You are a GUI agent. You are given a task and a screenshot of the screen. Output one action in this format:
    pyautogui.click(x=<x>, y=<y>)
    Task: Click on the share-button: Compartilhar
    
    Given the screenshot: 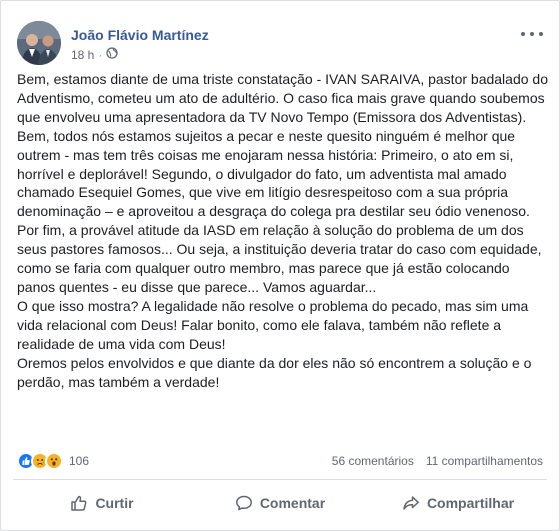 What is the action you would take?
    pyautogui.click(x=458, y=503)
    